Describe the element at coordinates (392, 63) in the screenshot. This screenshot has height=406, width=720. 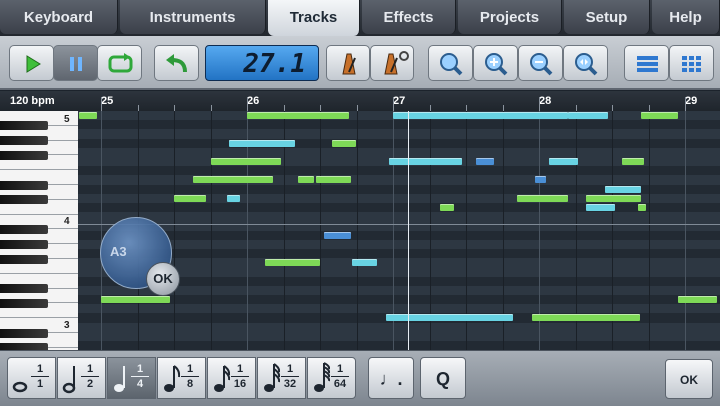
I see `metronome-settings-button` at that location.